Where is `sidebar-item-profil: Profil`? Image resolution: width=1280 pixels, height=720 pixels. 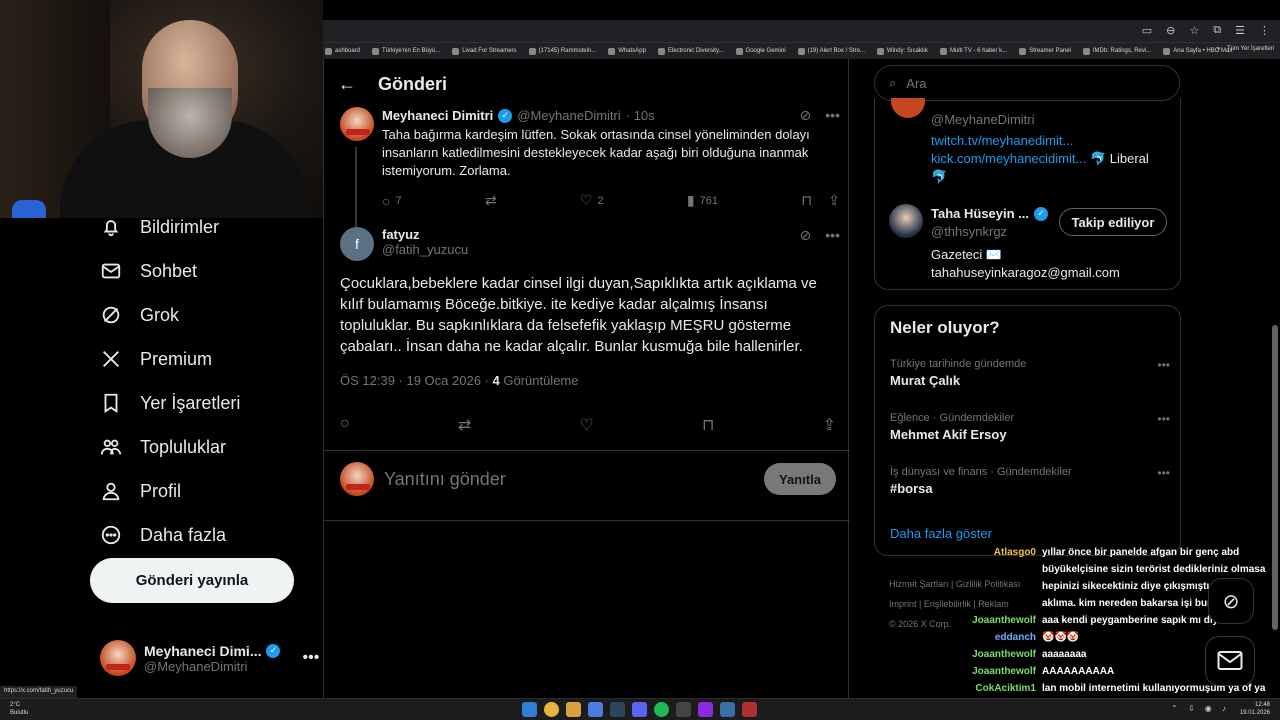 sidebar-item-profil: Profil is located at coordinates (205, 491).